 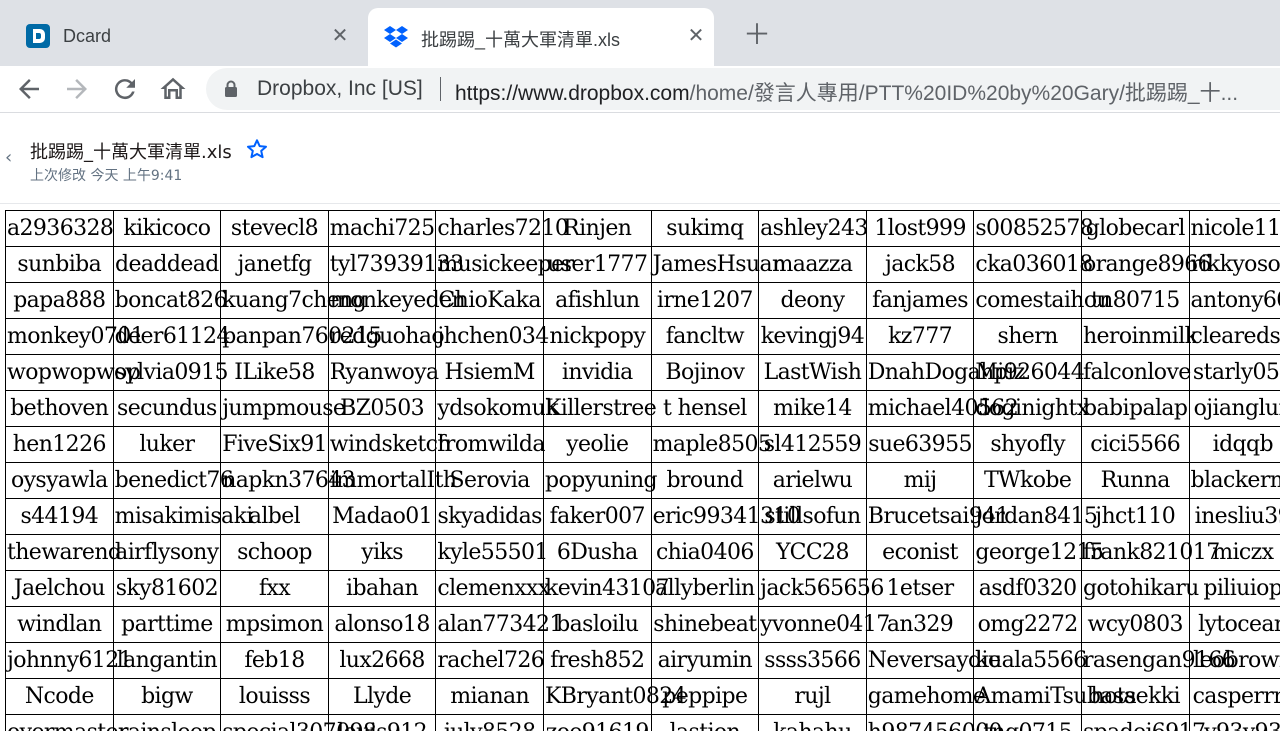 What do you see at coordinates (1042, 300) in the screenshot?
I see `table-cell: comestaihou` at bounding box center [1042, 300].